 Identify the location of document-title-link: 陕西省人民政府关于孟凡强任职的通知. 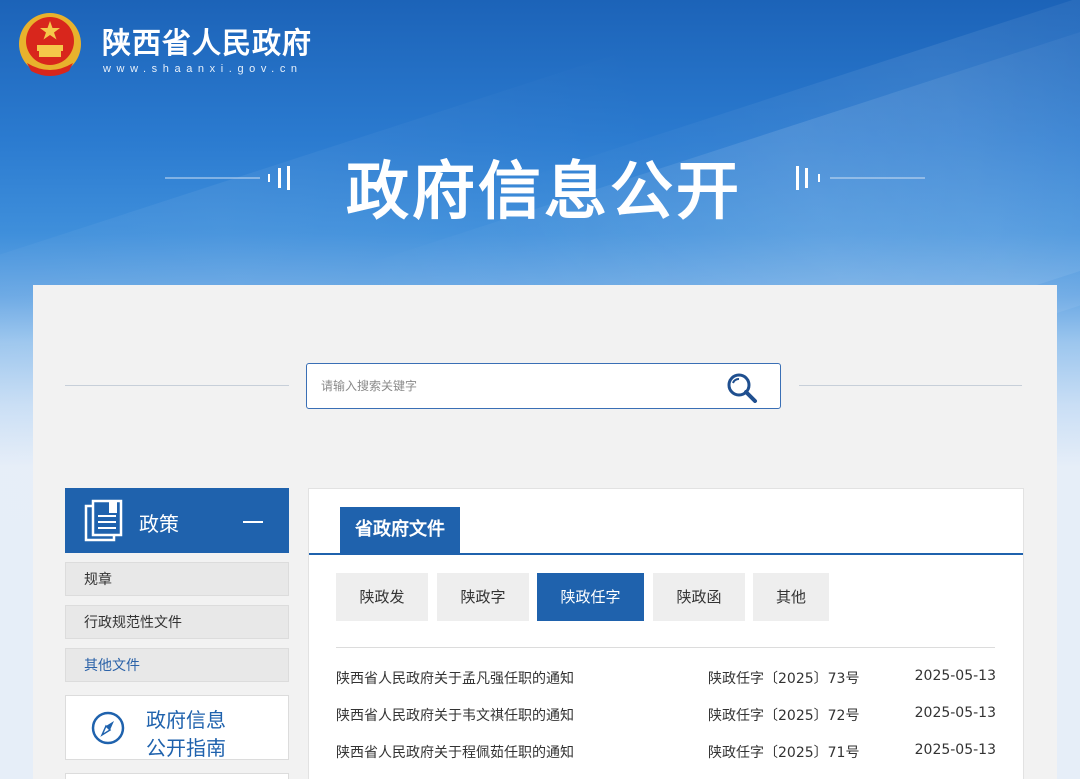
(455, 678).